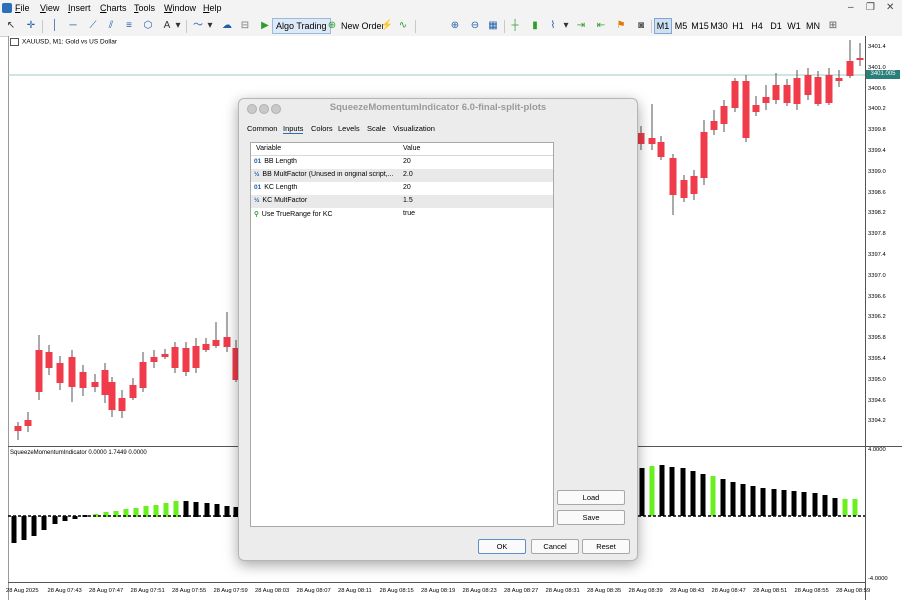 The height and width of the screenshot is (600, 902). Describe the element at coordinates (189, 591) in the screenshot. I see `time-tick: 28 Aug 07:55` at that location.